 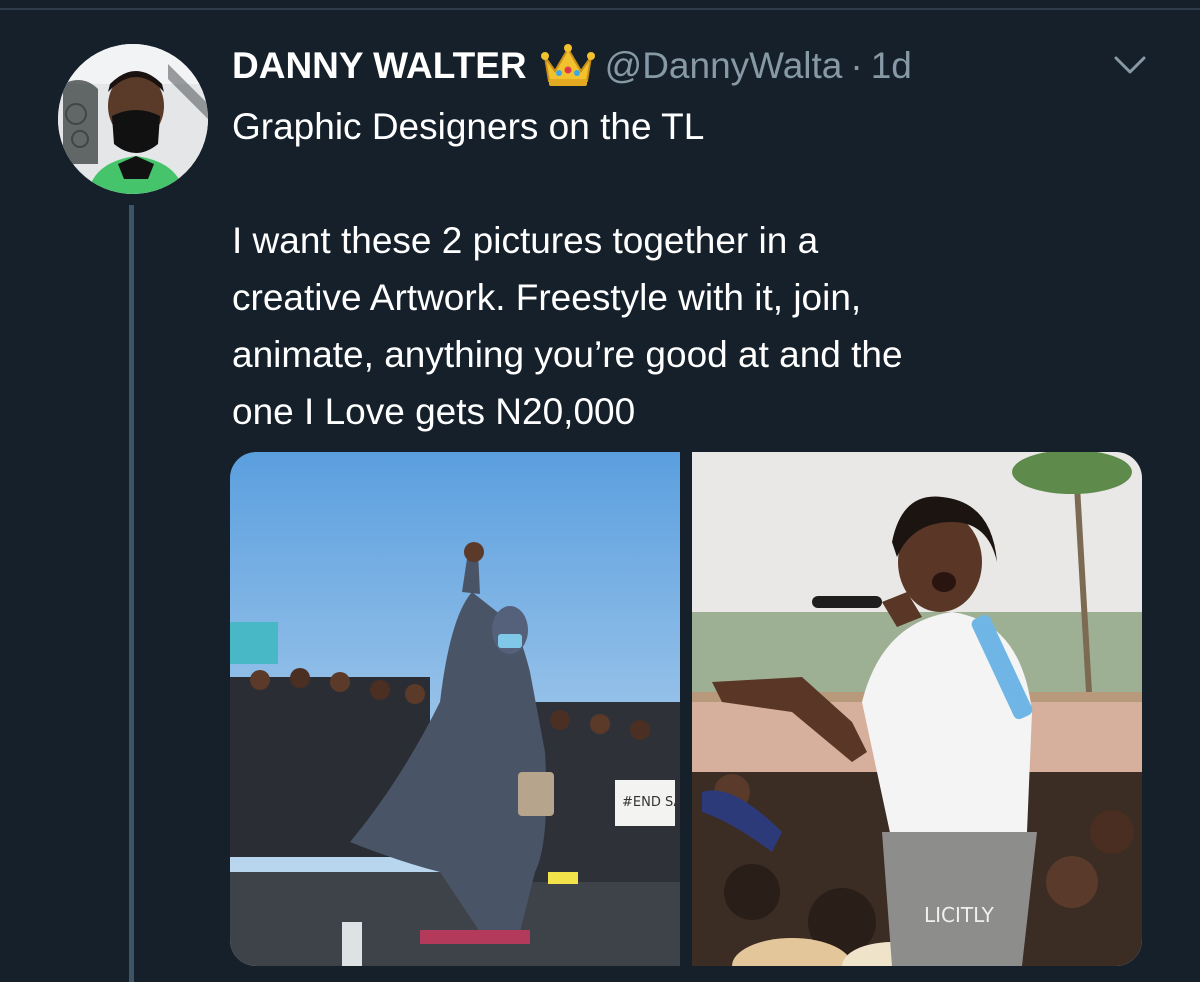 I want to click on author-name: DANNY WALTER, so click(x=379, y=66).